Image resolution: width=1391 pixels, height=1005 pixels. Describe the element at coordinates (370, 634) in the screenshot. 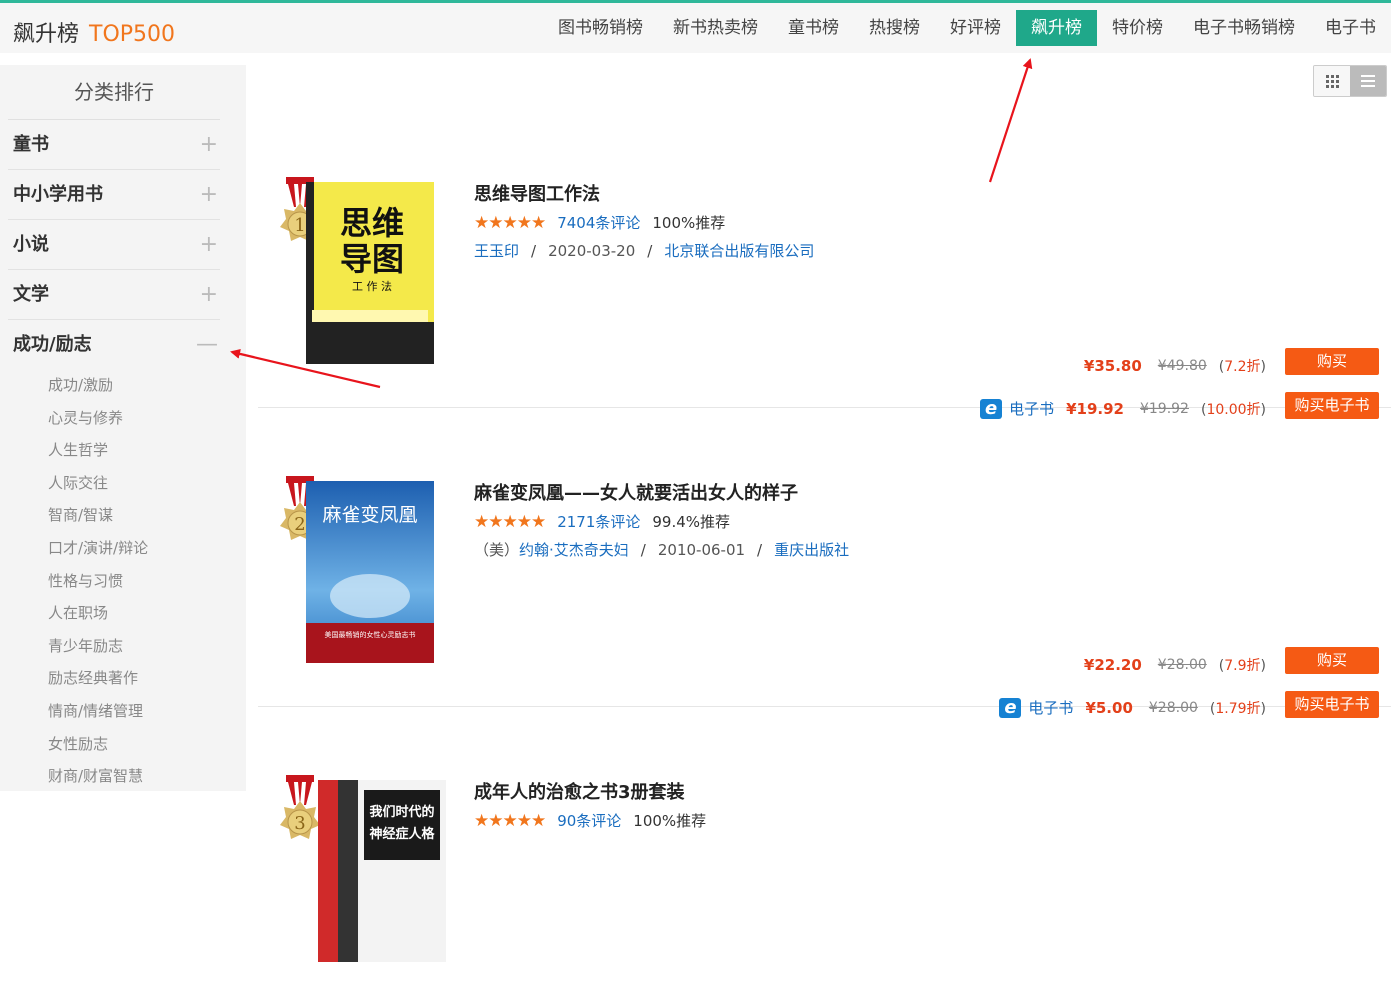

I see `svg-text: 美国最畅销的女性心灵励志书` at that location.